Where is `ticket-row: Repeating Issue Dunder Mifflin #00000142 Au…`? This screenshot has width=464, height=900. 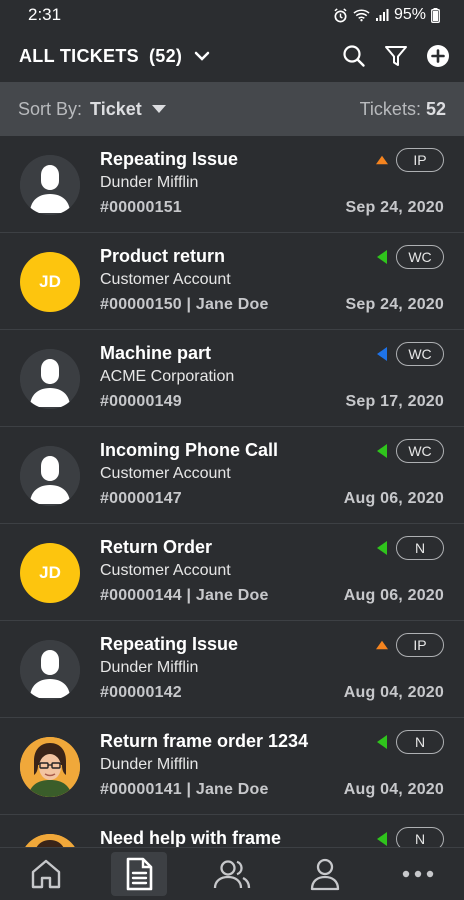 ticket-row: Repeating Issue Dunder Mifflin #00000142 Au… is located at coordinates (232, 669).